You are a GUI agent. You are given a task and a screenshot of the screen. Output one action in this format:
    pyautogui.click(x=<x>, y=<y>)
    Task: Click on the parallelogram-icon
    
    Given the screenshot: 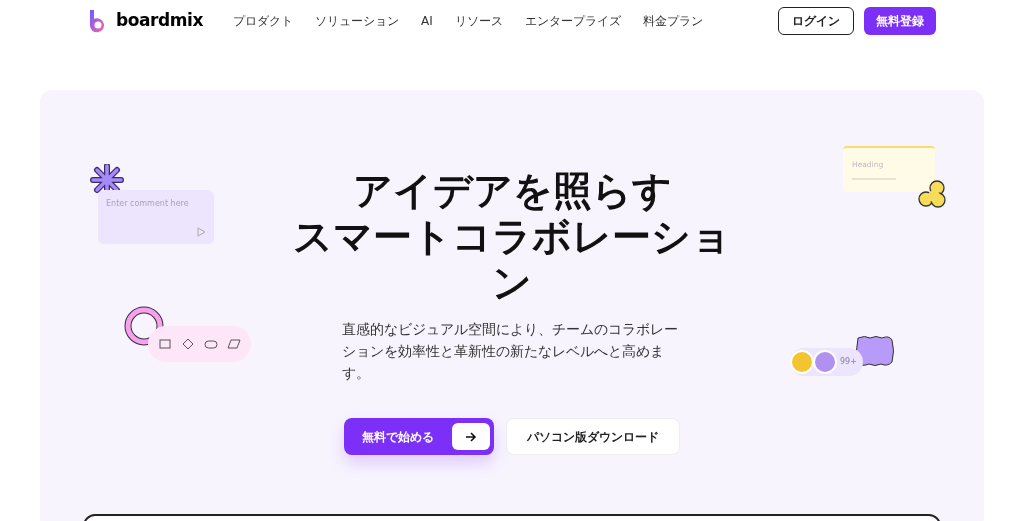 What is the action you would take?
    pyautogui.click(x=234, y=344)
    